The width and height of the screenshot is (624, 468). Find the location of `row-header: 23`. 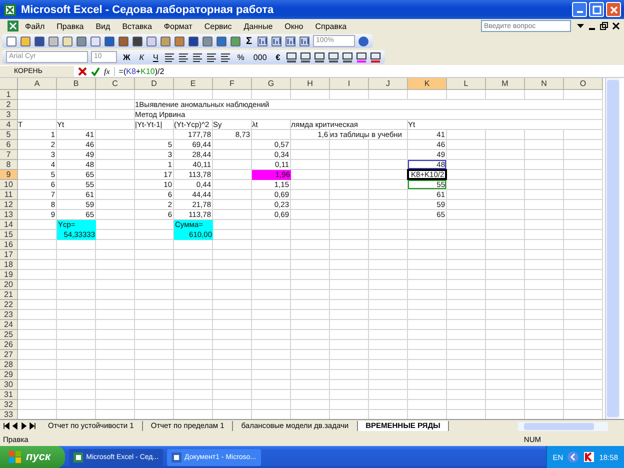

row-header: 23 is located at coordinates (9, 315).